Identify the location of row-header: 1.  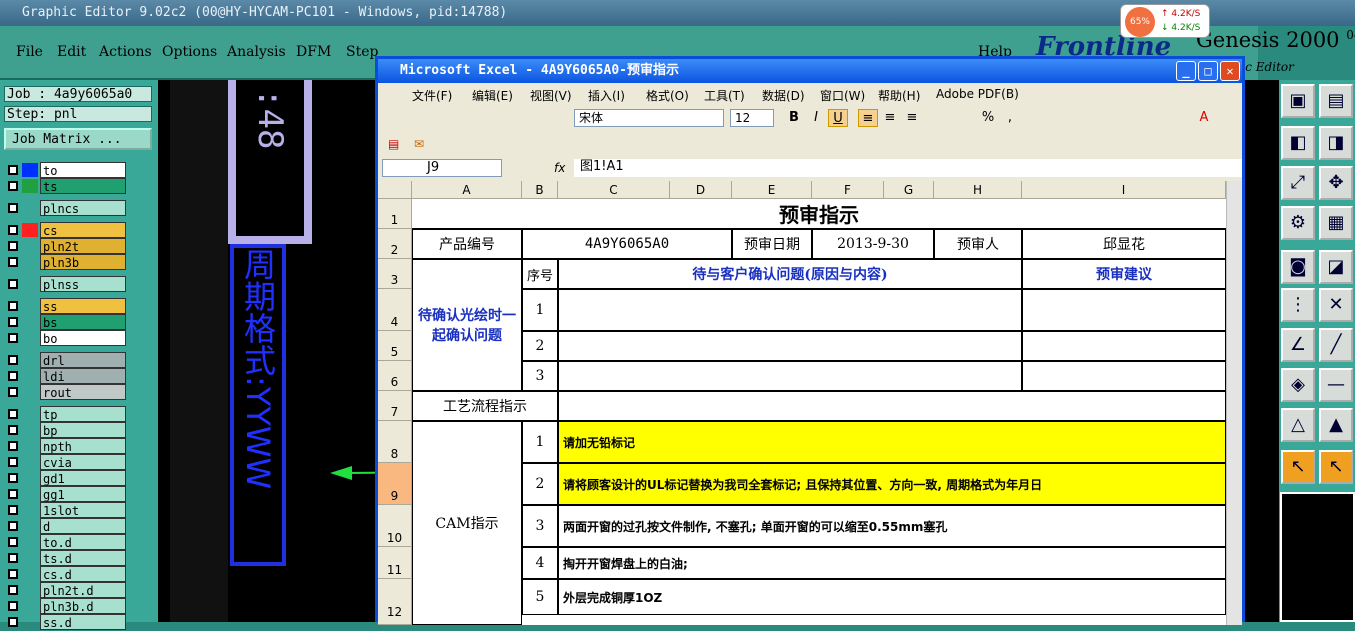
(395, 214).